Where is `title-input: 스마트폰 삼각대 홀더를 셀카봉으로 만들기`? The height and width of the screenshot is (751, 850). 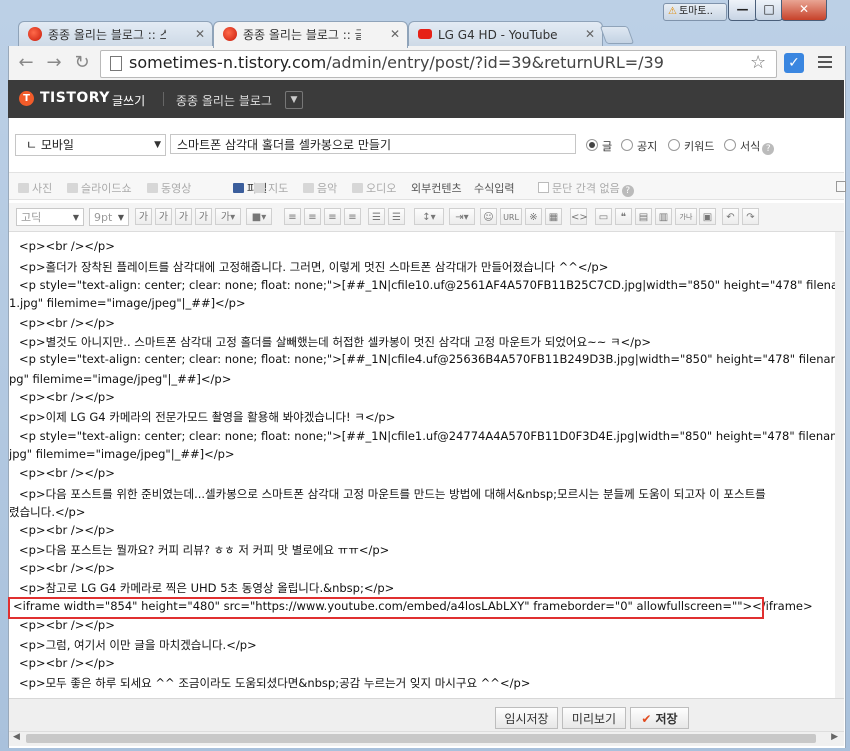 title-input: 스마트폰 삼각대 홀더를 셀카봉으로 만들기 is located at coordinates (373, 144).